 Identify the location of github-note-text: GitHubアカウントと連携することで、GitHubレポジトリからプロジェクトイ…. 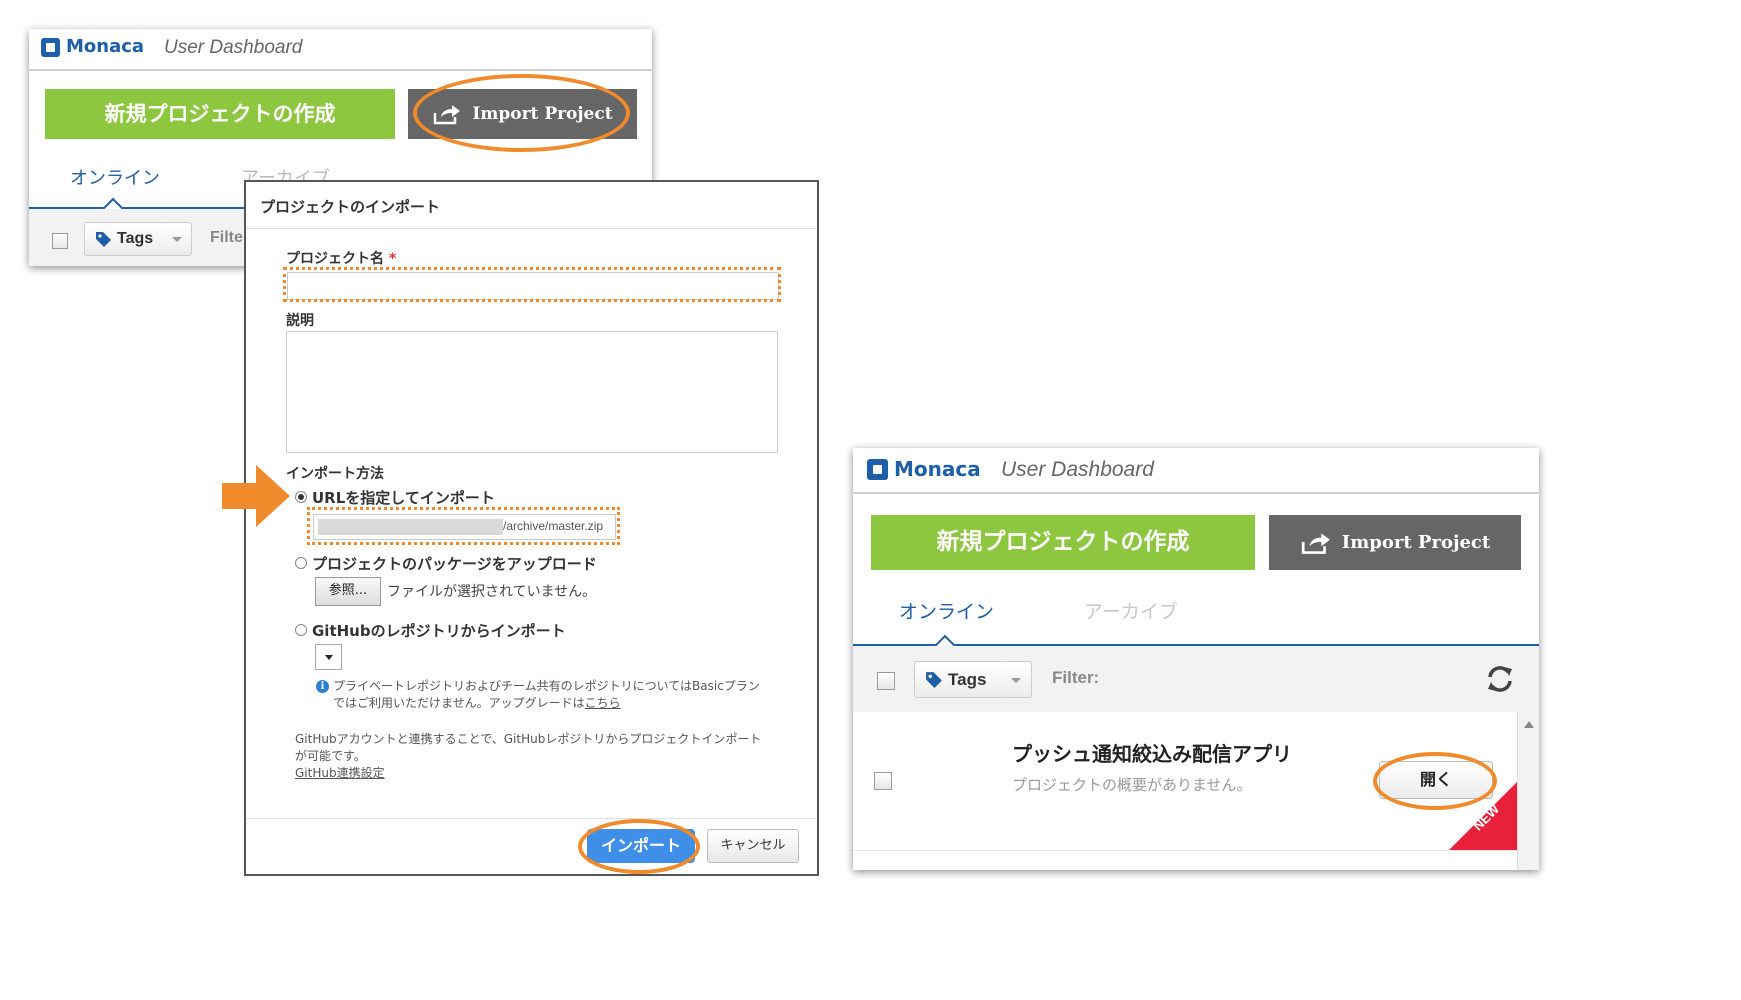
(528, 756).